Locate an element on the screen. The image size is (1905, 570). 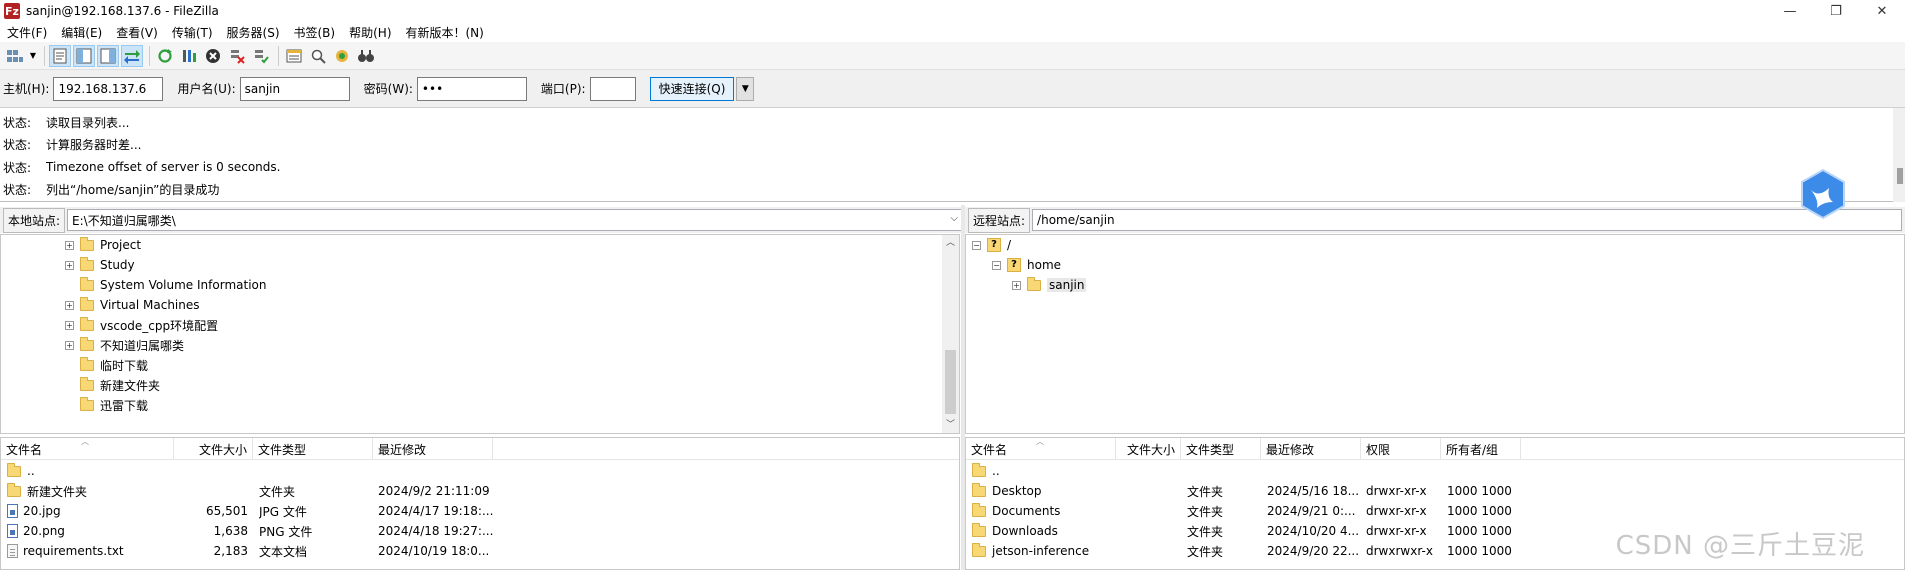
tree-item: + Study is located at coordinates (100, 265).